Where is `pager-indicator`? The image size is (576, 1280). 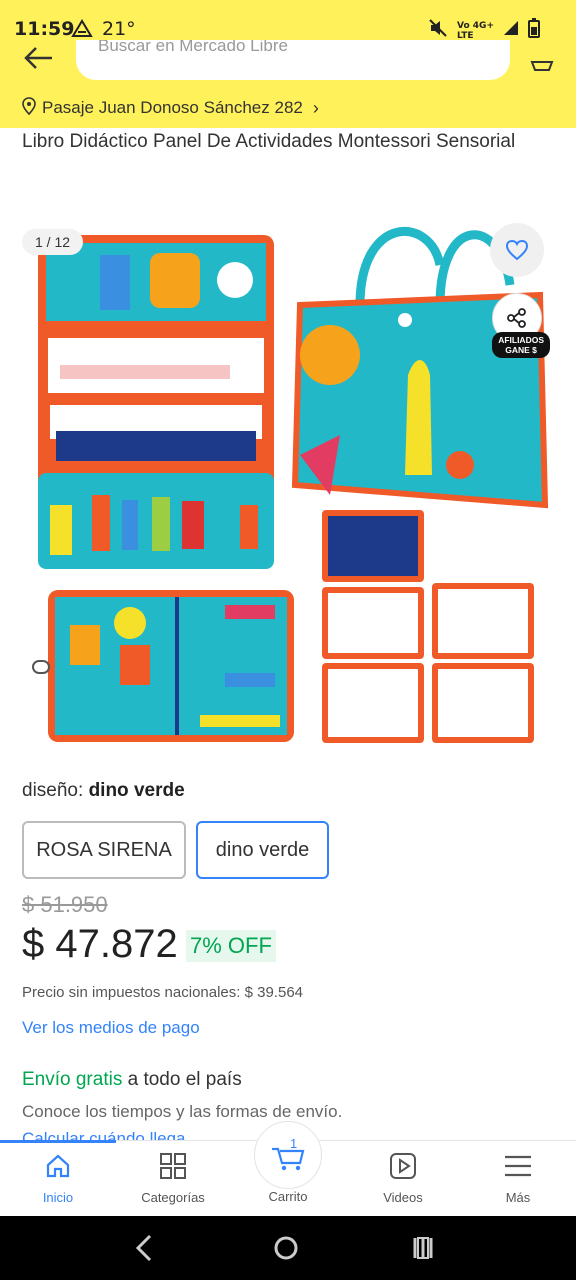 pager-indicator is located at coordinates (41, 667).